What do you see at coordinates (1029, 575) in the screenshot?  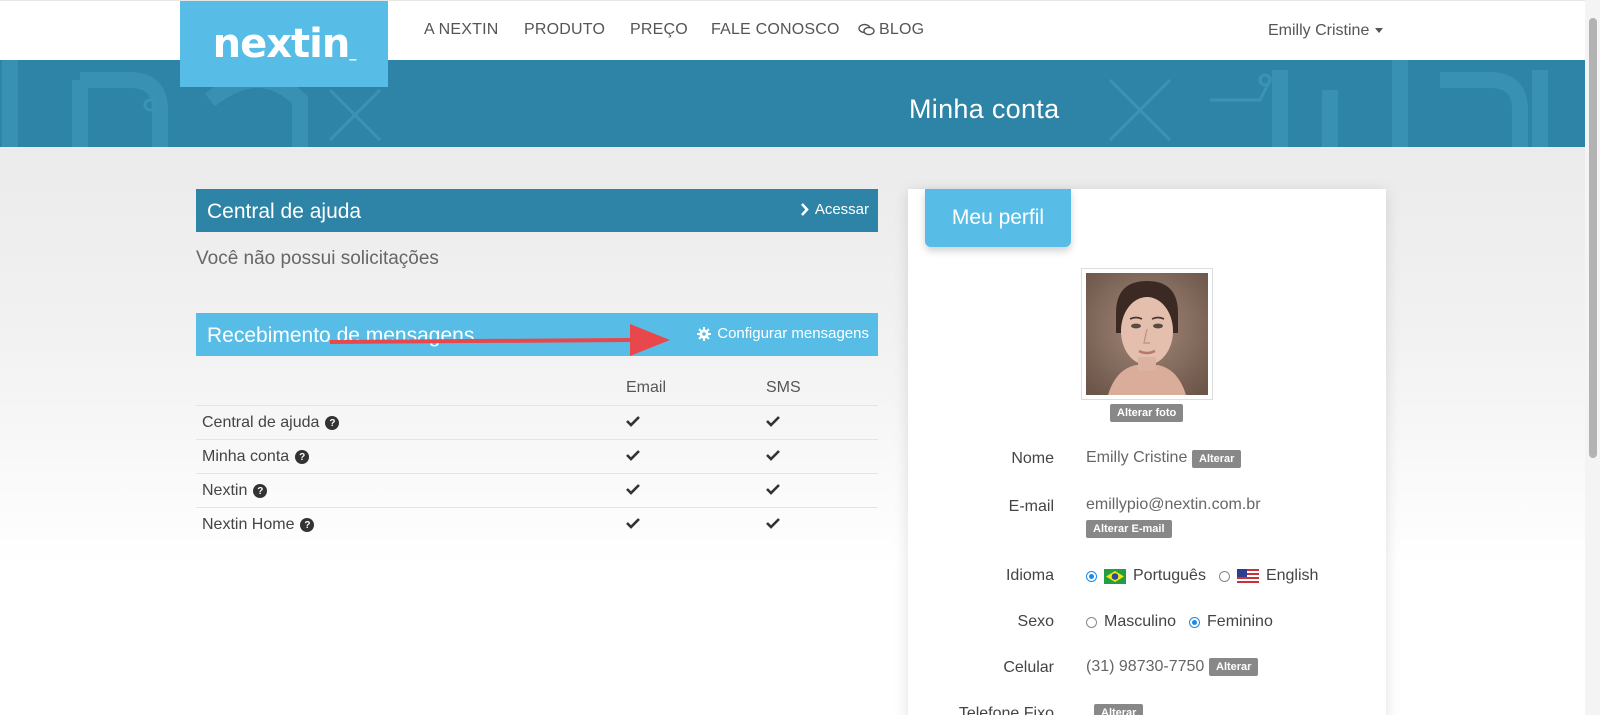 I see `language-label: Idioma` at bounding box center [1029, 575].